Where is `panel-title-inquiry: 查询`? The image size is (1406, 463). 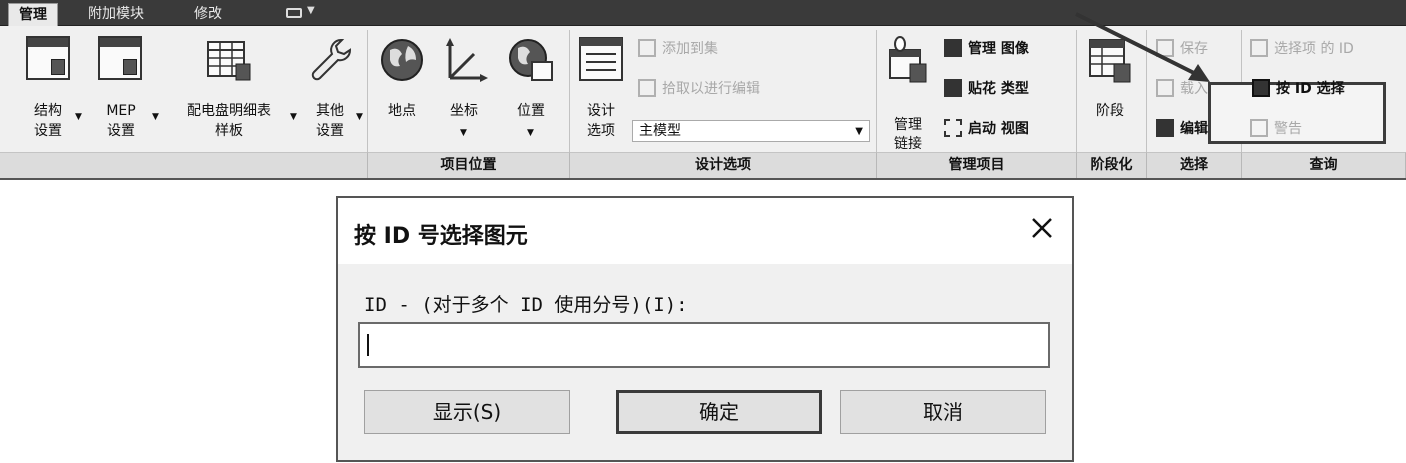
panel-title-inquiry: 查询 is located at coordinates (1324, 165).